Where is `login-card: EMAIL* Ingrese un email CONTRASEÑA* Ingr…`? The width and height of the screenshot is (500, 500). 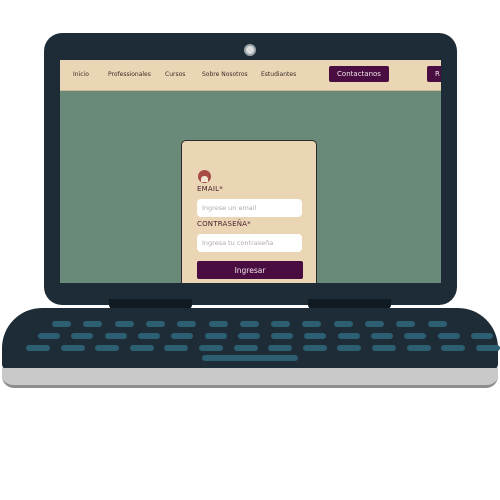
login-card: EMAIL* Ingrese un email CONTRASEÑA* Ingr… is located at coordinates (249, 211).